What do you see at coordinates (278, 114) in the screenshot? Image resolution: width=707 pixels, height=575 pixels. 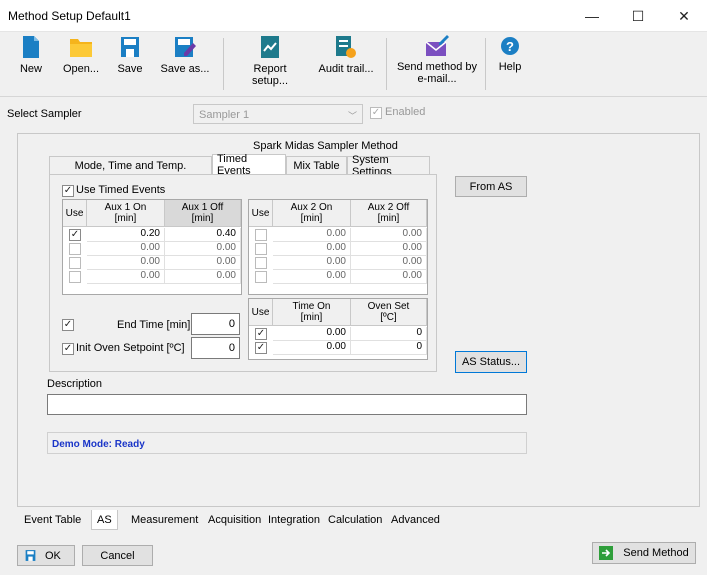 I see `sampler-select: Sampler 1 ﹀` at bounding box center [278, 114].